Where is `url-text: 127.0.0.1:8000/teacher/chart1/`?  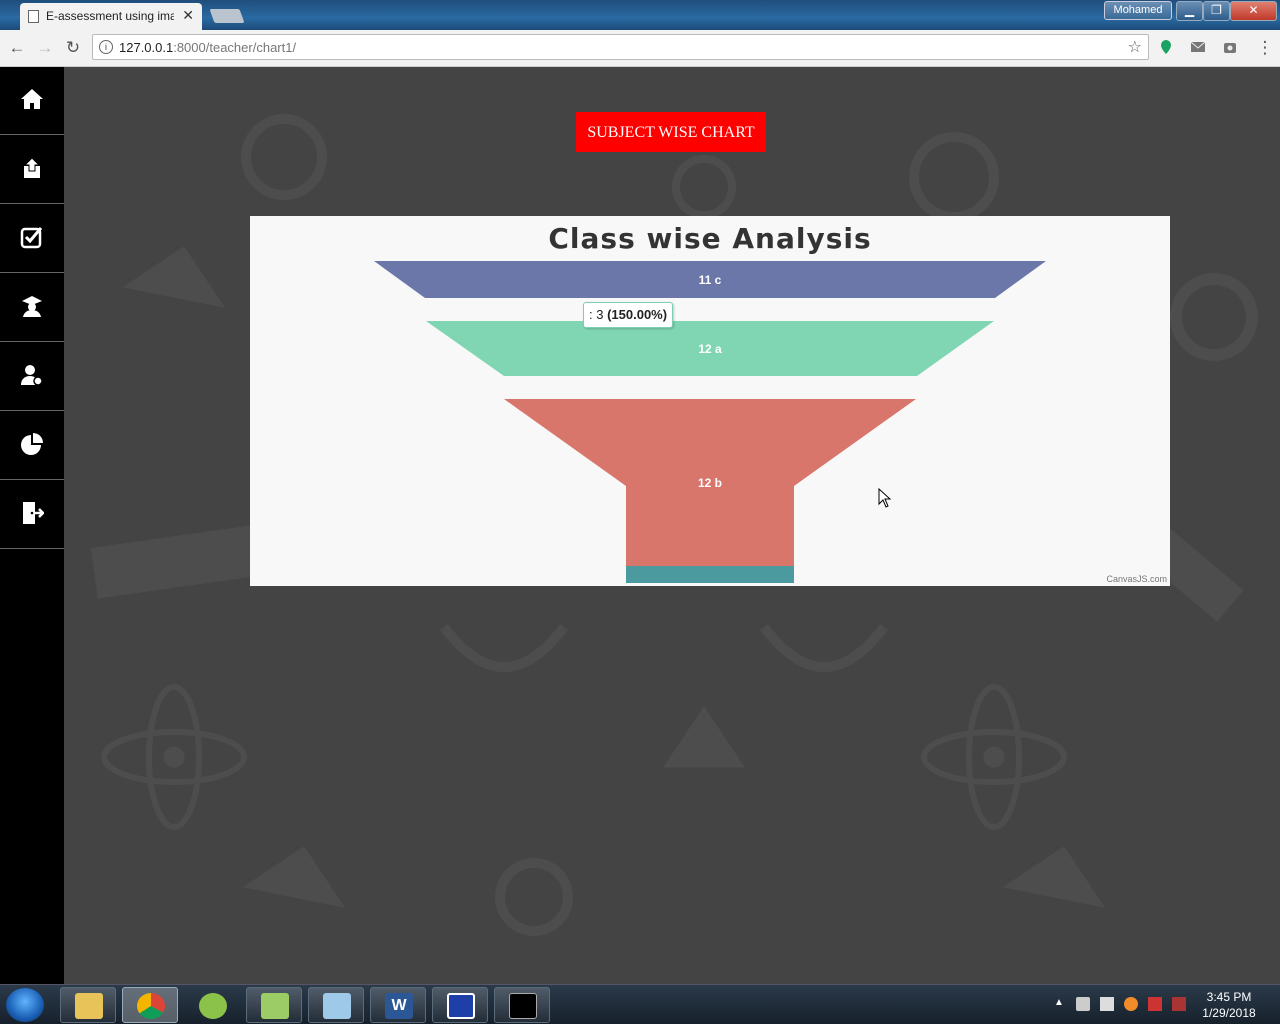
url-text: 127.0.0.1:8000/teacher/chart1/ is located at coordinates (207, 47).